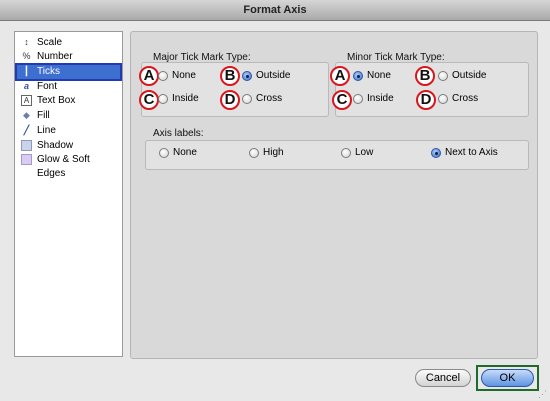  Describe the element at coordinates (149, 100) in the screenshot. I see `badge-c-major: C` at that location.